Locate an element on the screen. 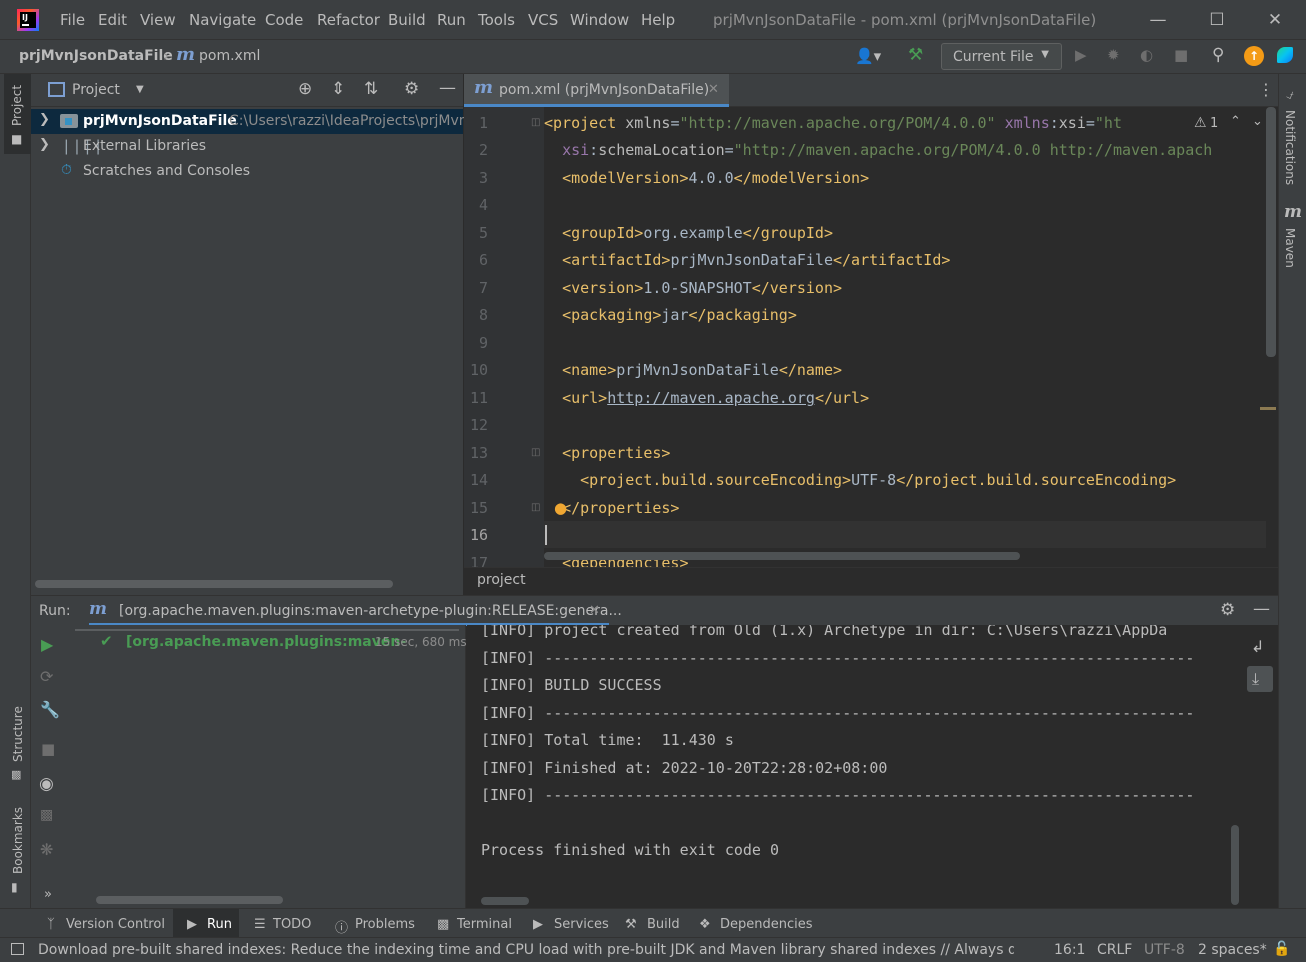  tree-item-scratches: ⏱ Scratches and Consoles is located at coordinates (247, 171).